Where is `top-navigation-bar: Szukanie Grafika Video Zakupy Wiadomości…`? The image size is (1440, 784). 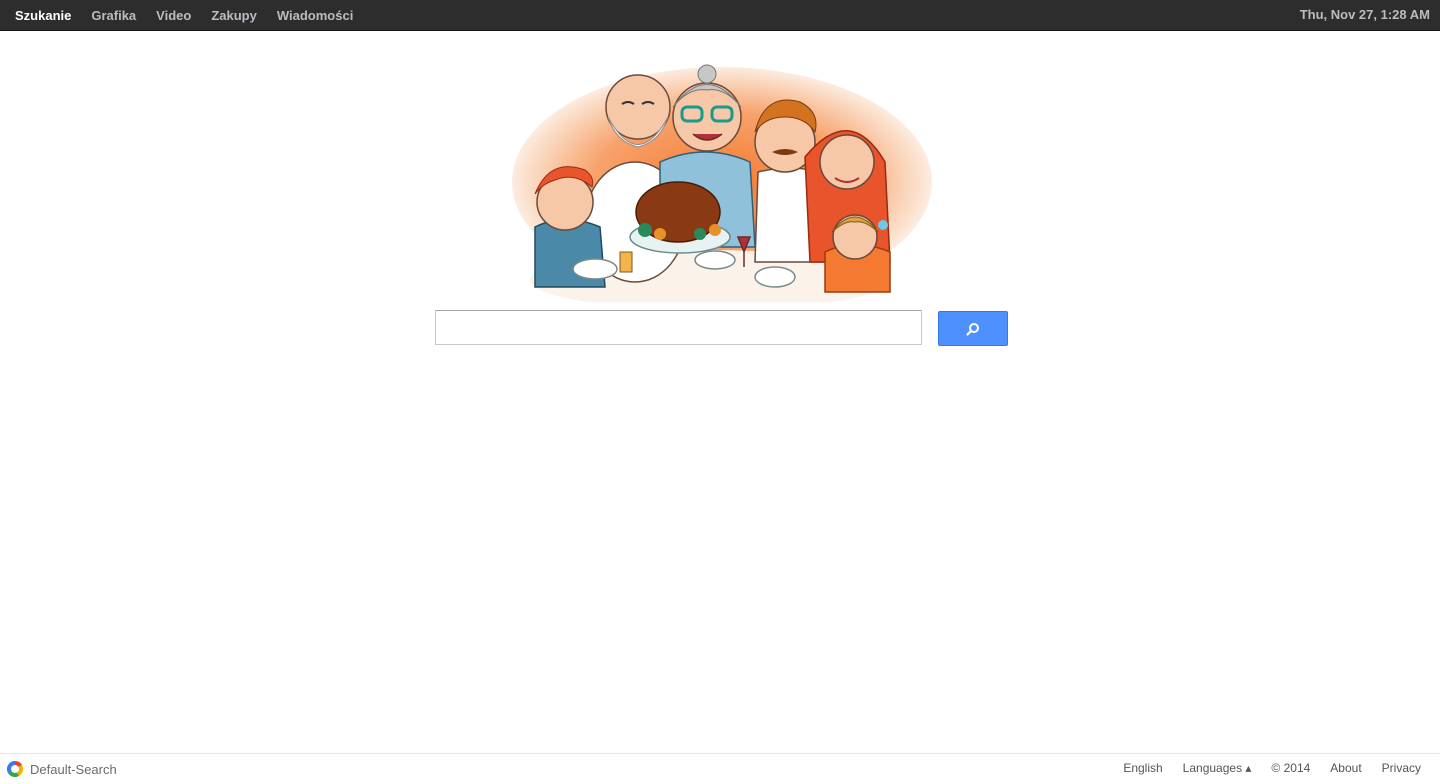
top-navigation-bar: Szukanie Grafika Video Zakupy Wiadomości… is located at coordinates (720, 15).